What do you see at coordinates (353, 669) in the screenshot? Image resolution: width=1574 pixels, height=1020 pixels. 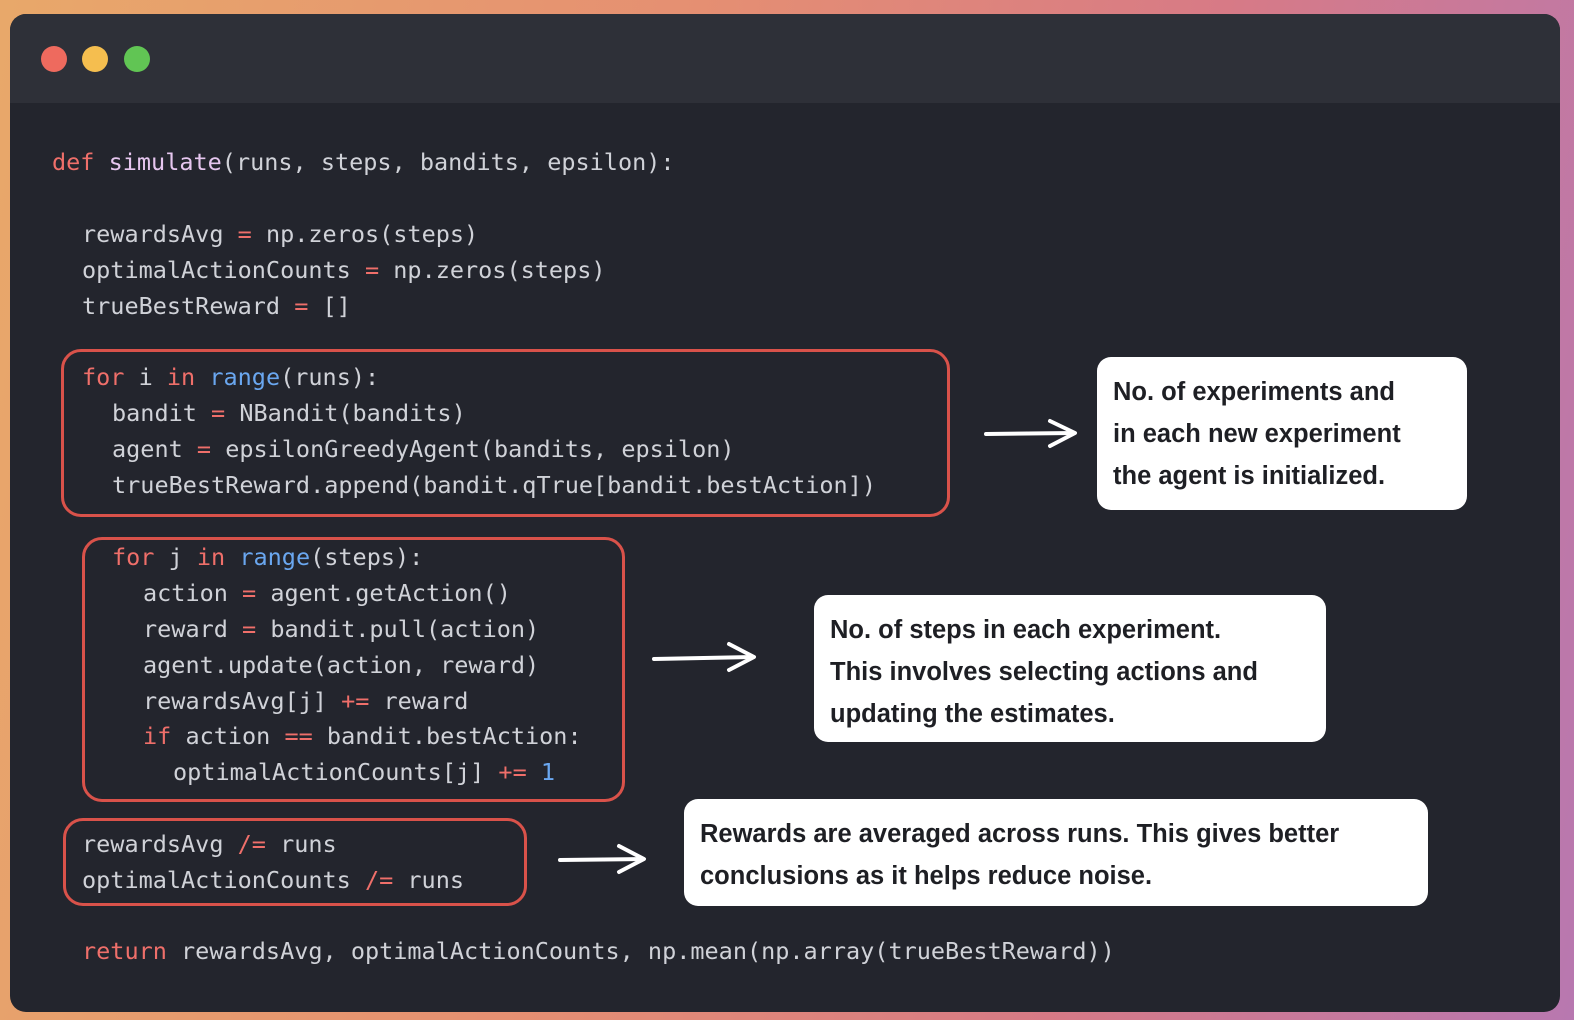 I see `highlight-box-steps-loop` at bounding box center [353, 669].